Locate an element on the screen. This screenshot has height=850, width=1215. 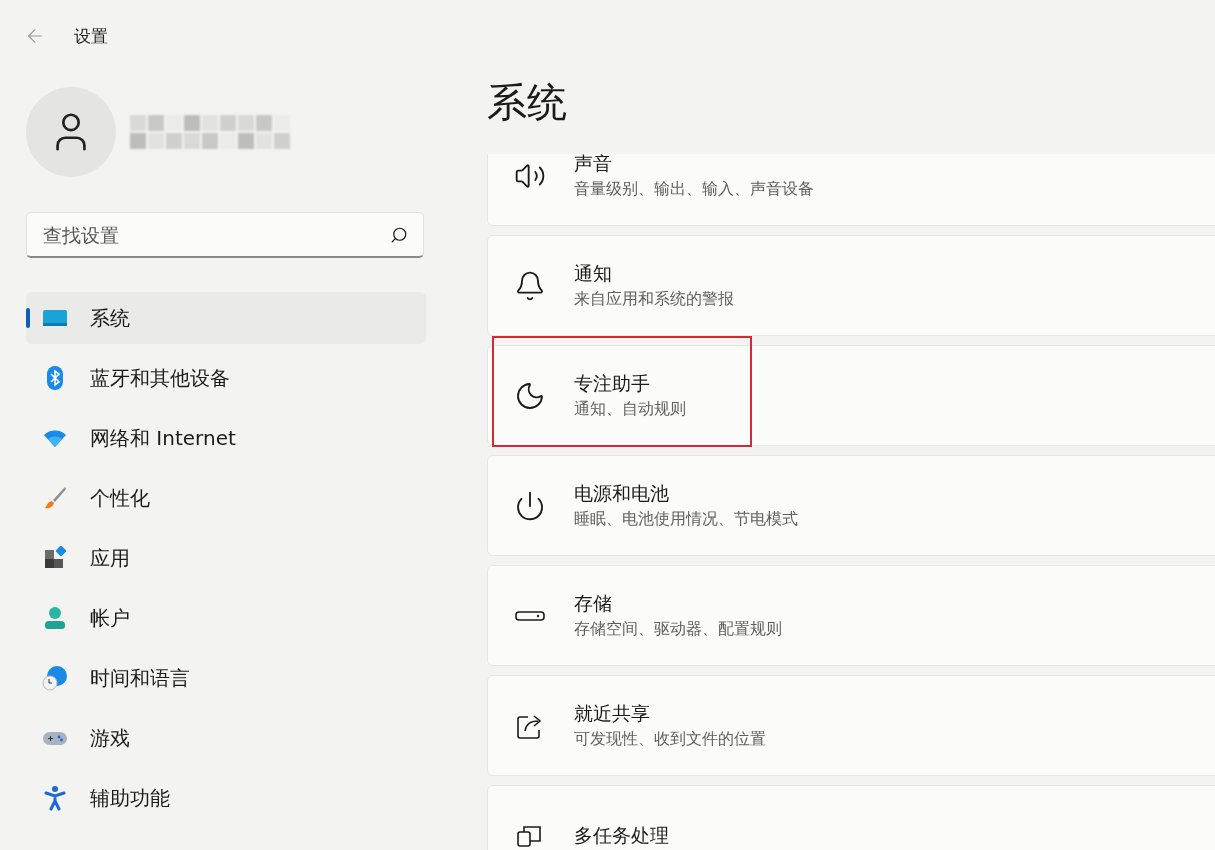
accessibility-icon is located at coordinates (55, 798).